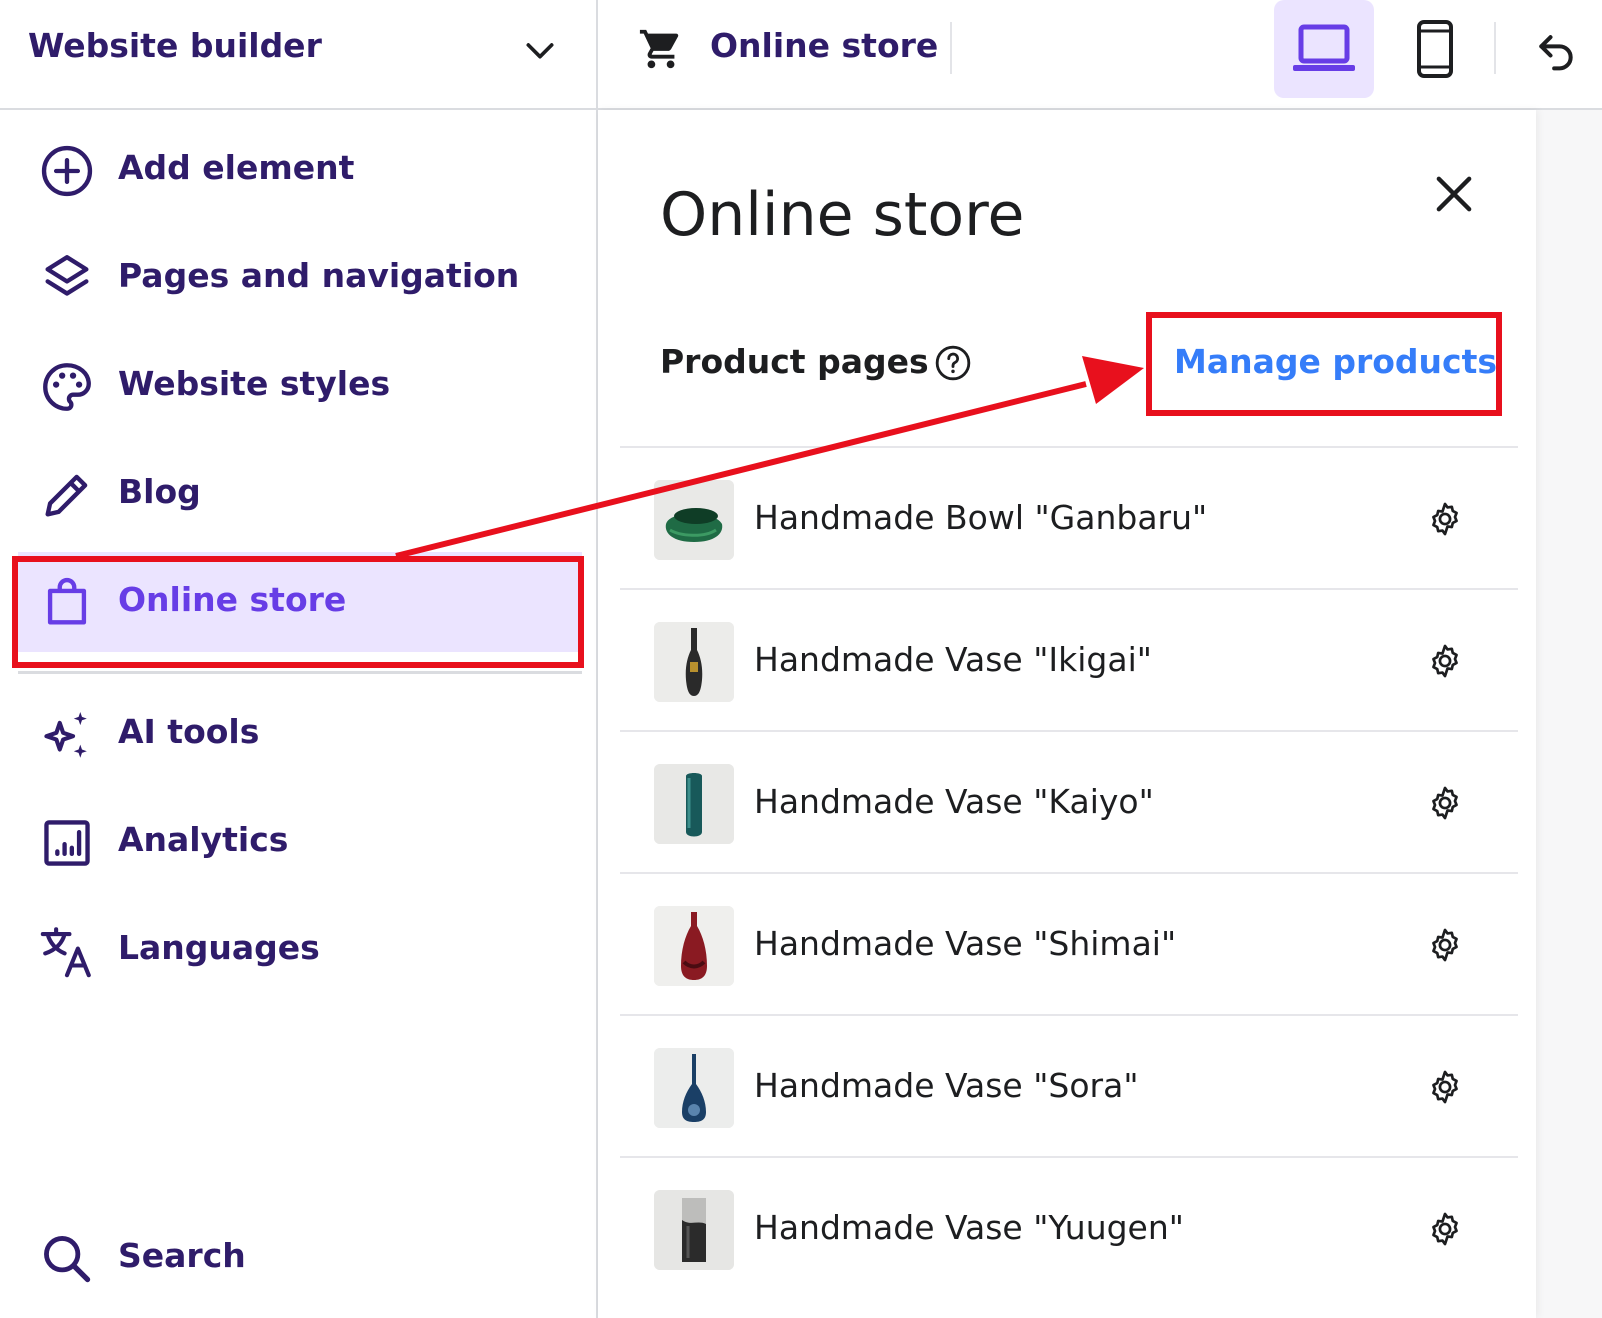 This screenshot has width=1602, height=1318. What do you see at coordinates (953, 363) in the screenshot?
I see `help-icon` at bounding box center [953, 363].